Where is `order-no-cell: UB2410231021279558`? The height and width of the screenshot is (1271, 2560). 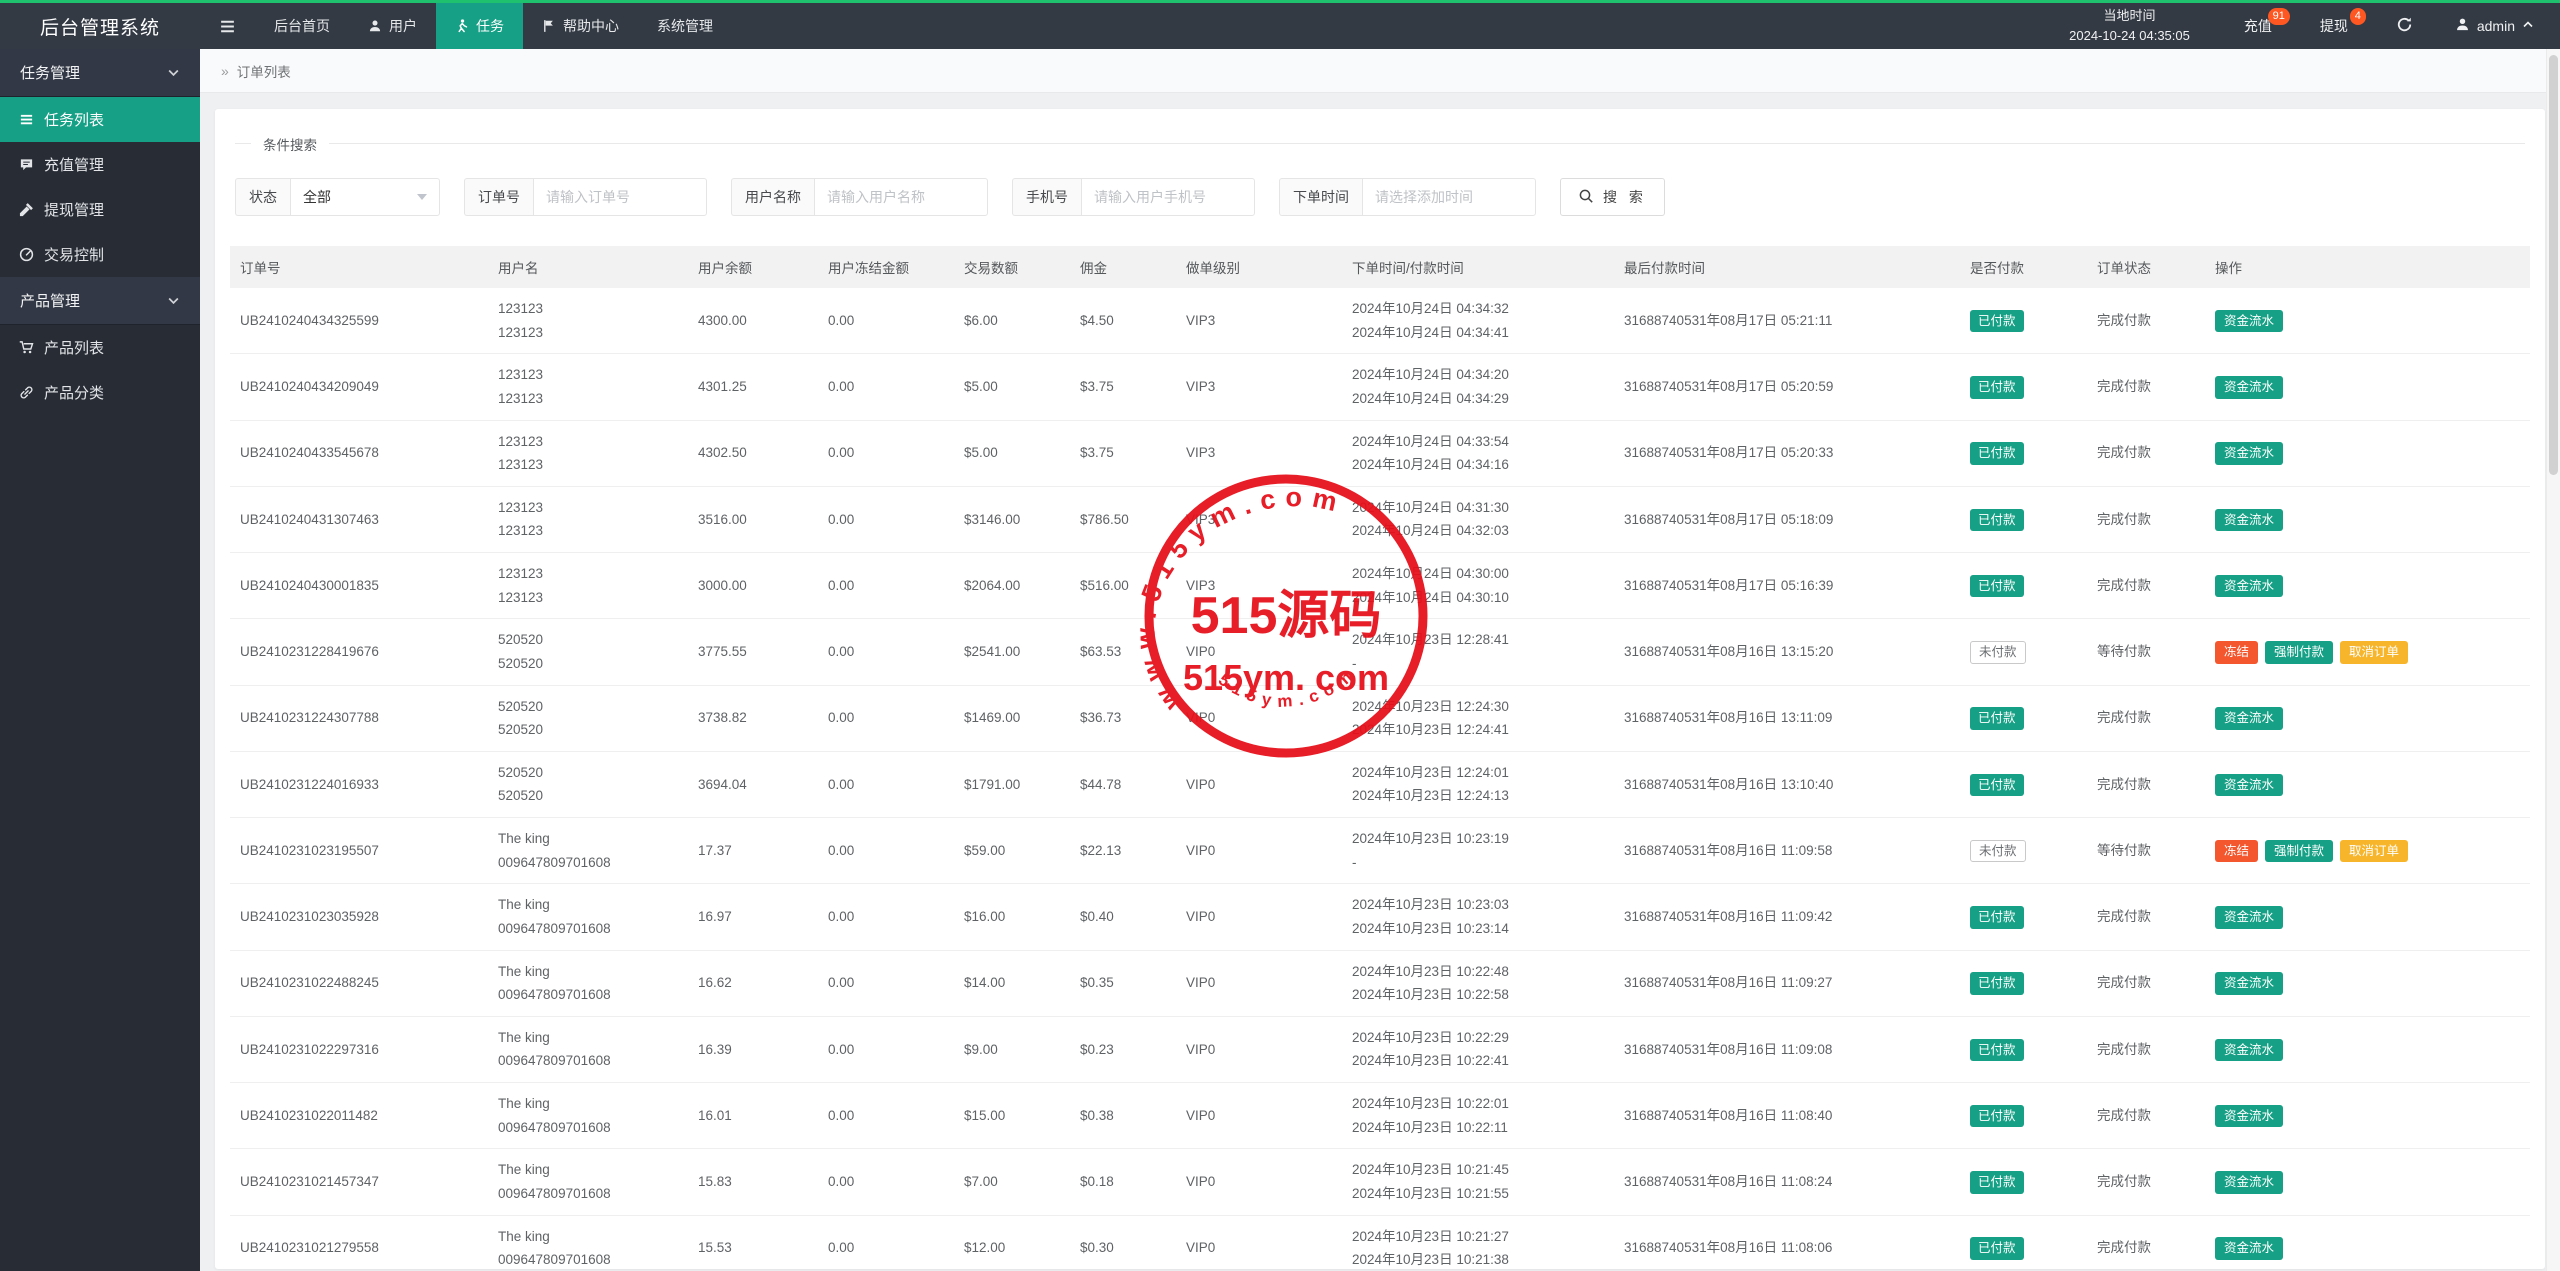
order-no-cell: UB2410231021279558 is located at coordinates (359, 1242).